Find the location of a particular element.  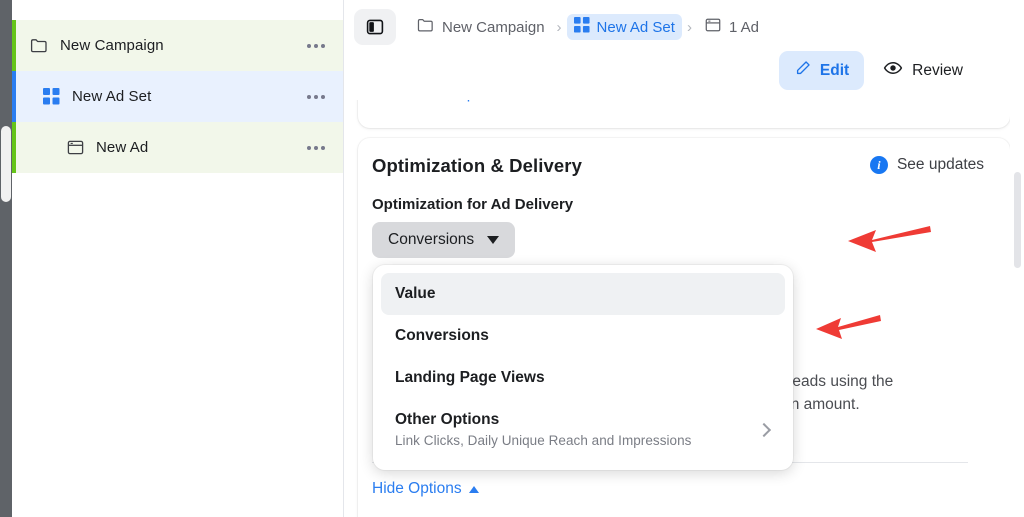

caret-up-icon is located at coordinates (473, 489).